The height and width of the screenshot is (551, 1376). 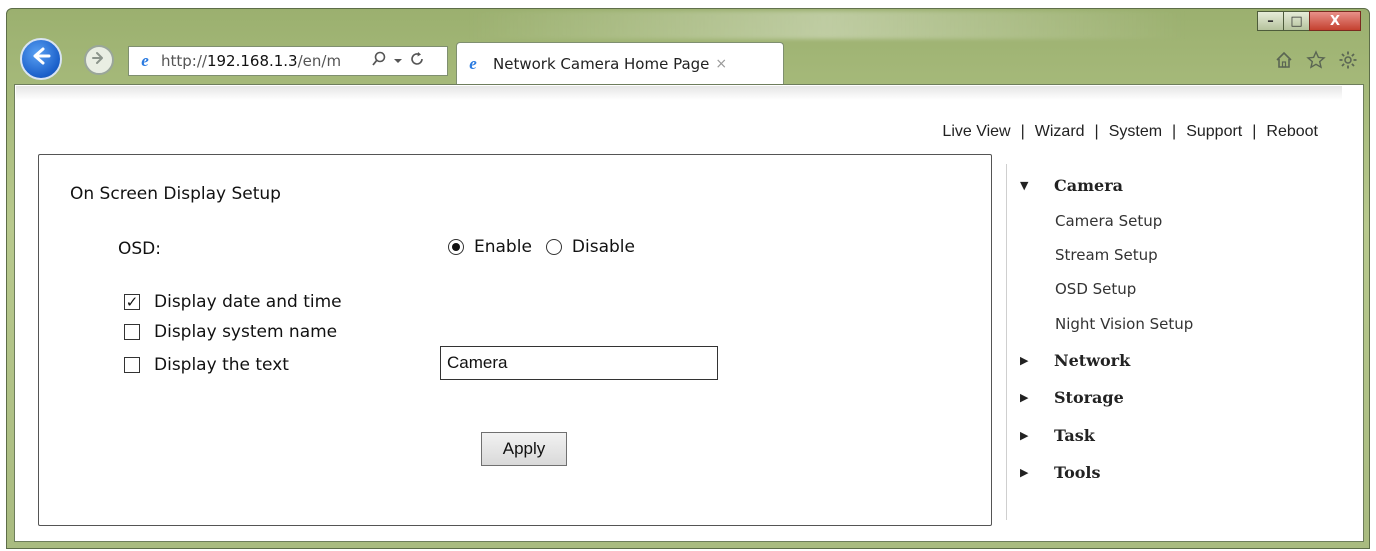 What do you see at coordinates (603, 247) in the screenshot?
I see `osd-disable-label: Disable` at bounding box center [603, 247].